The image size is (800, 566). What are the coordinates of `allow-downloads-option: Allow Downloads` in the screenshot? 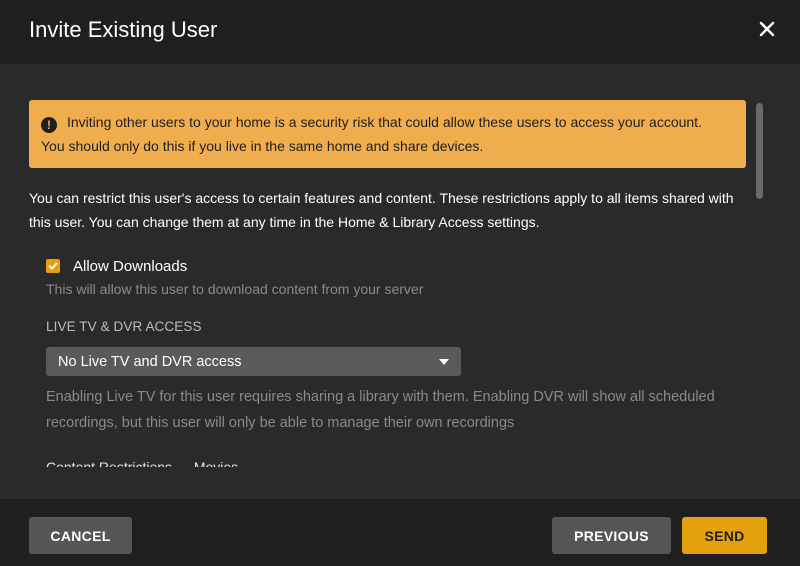 It's located at (116, 266).